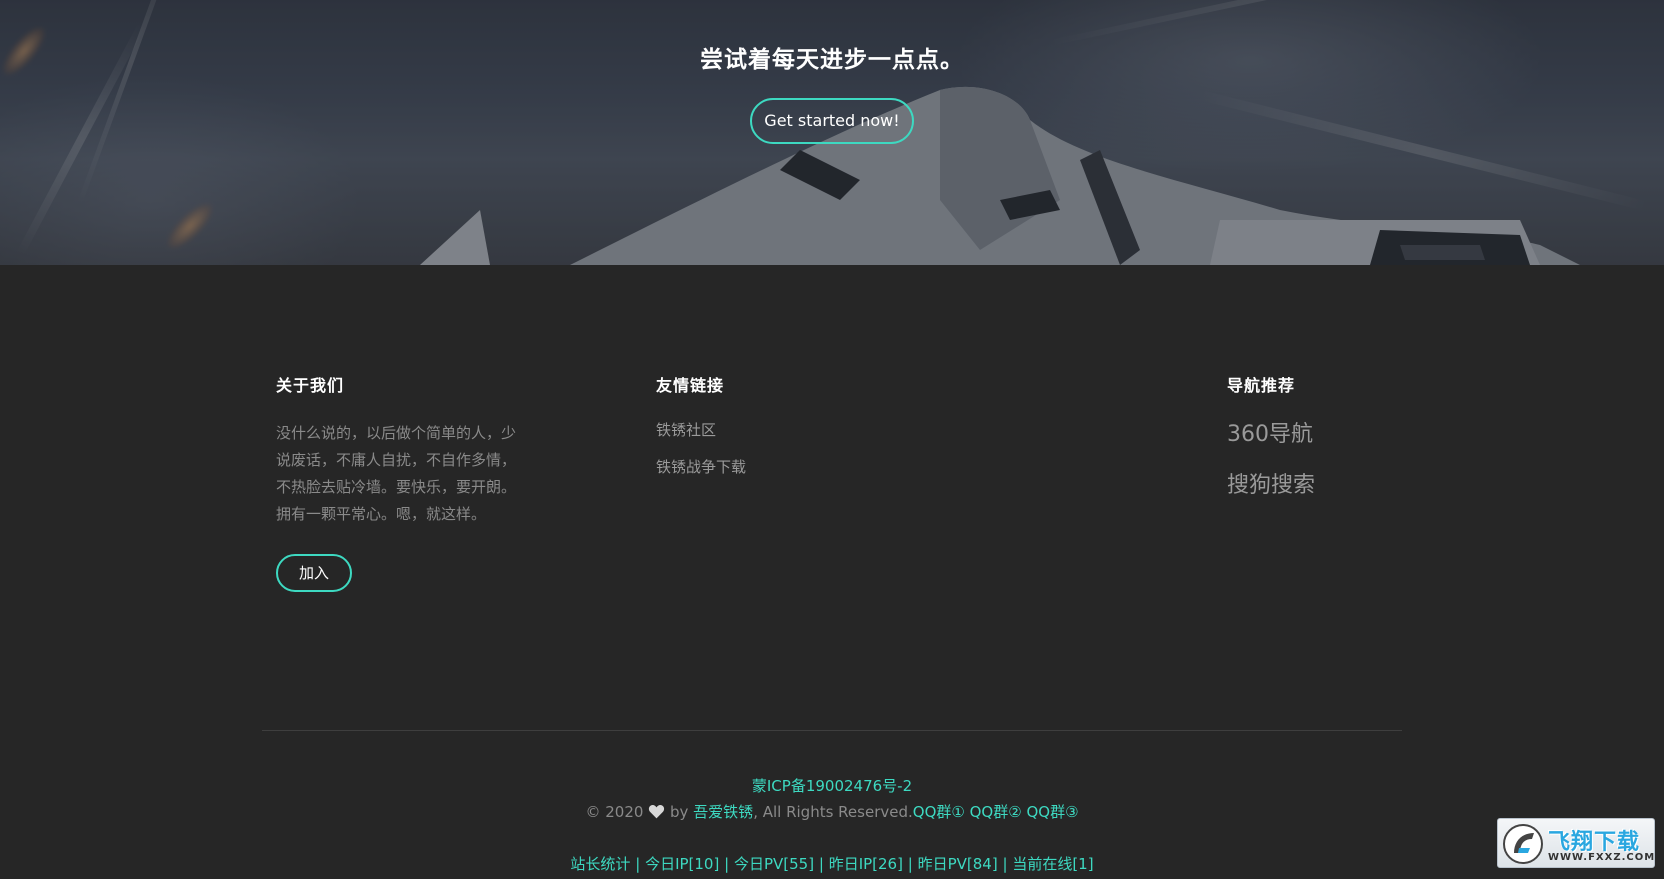 Image resolution: width=1664 pixels, height=879 pixels. What do you see at coordinates (832, 92) in the screenshot?
I see `hero-content: 尝试着每天进步一点点。 Get started now!` at bounding box center [832, 92].